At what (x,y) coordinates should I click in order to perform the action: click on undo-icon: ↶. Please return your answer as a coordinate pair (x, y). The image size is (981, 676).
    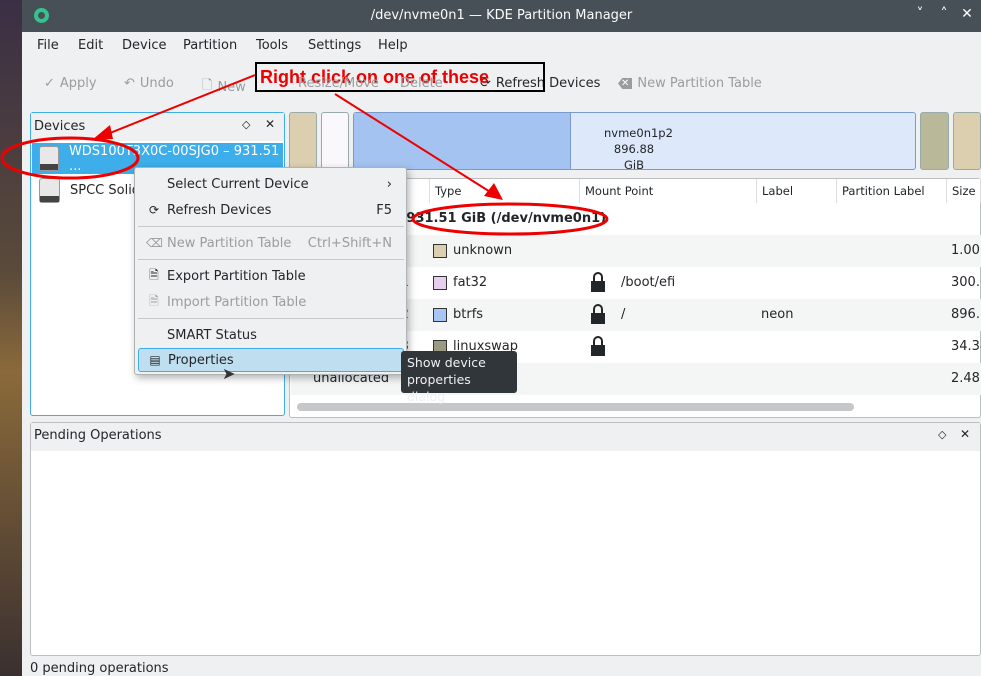
    Looking at the image, I should click on (129, 83).